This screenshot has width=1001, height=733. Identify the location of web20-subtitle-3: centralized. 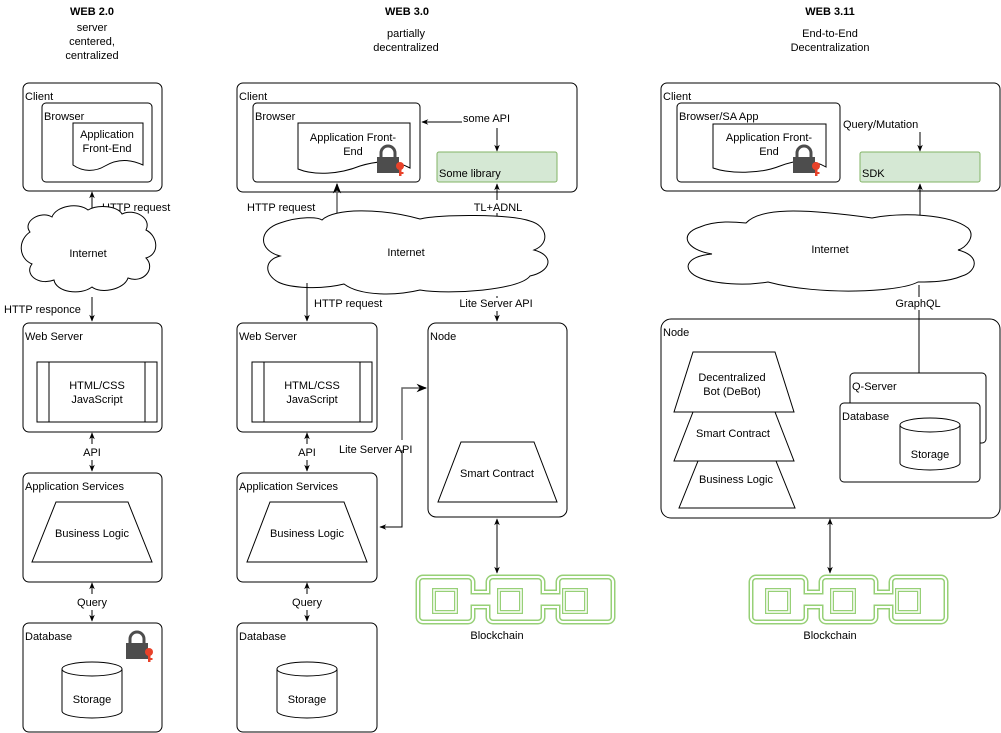
(91, 56).